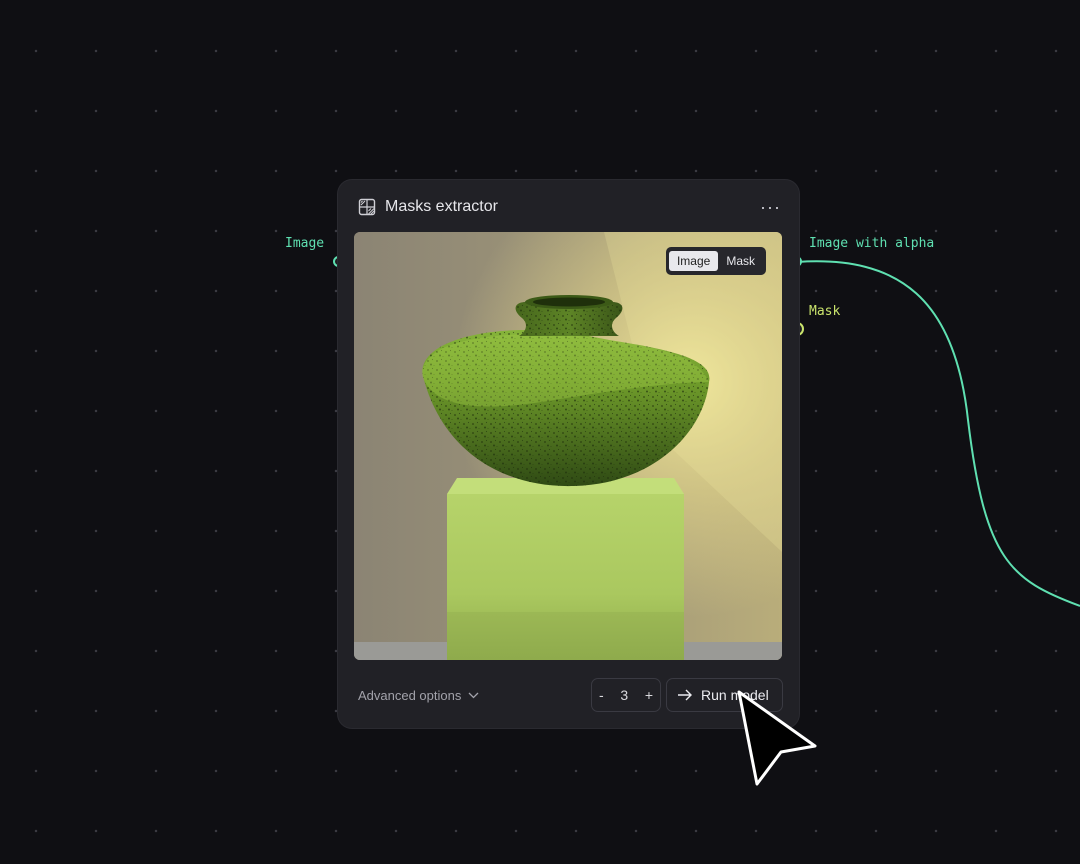 This screenshot has height=864, width=1080. Describe the element at coordinates (570, 695) in the screenshot. I see `node-footer: Advanced options - 3 + Run model` at that location.